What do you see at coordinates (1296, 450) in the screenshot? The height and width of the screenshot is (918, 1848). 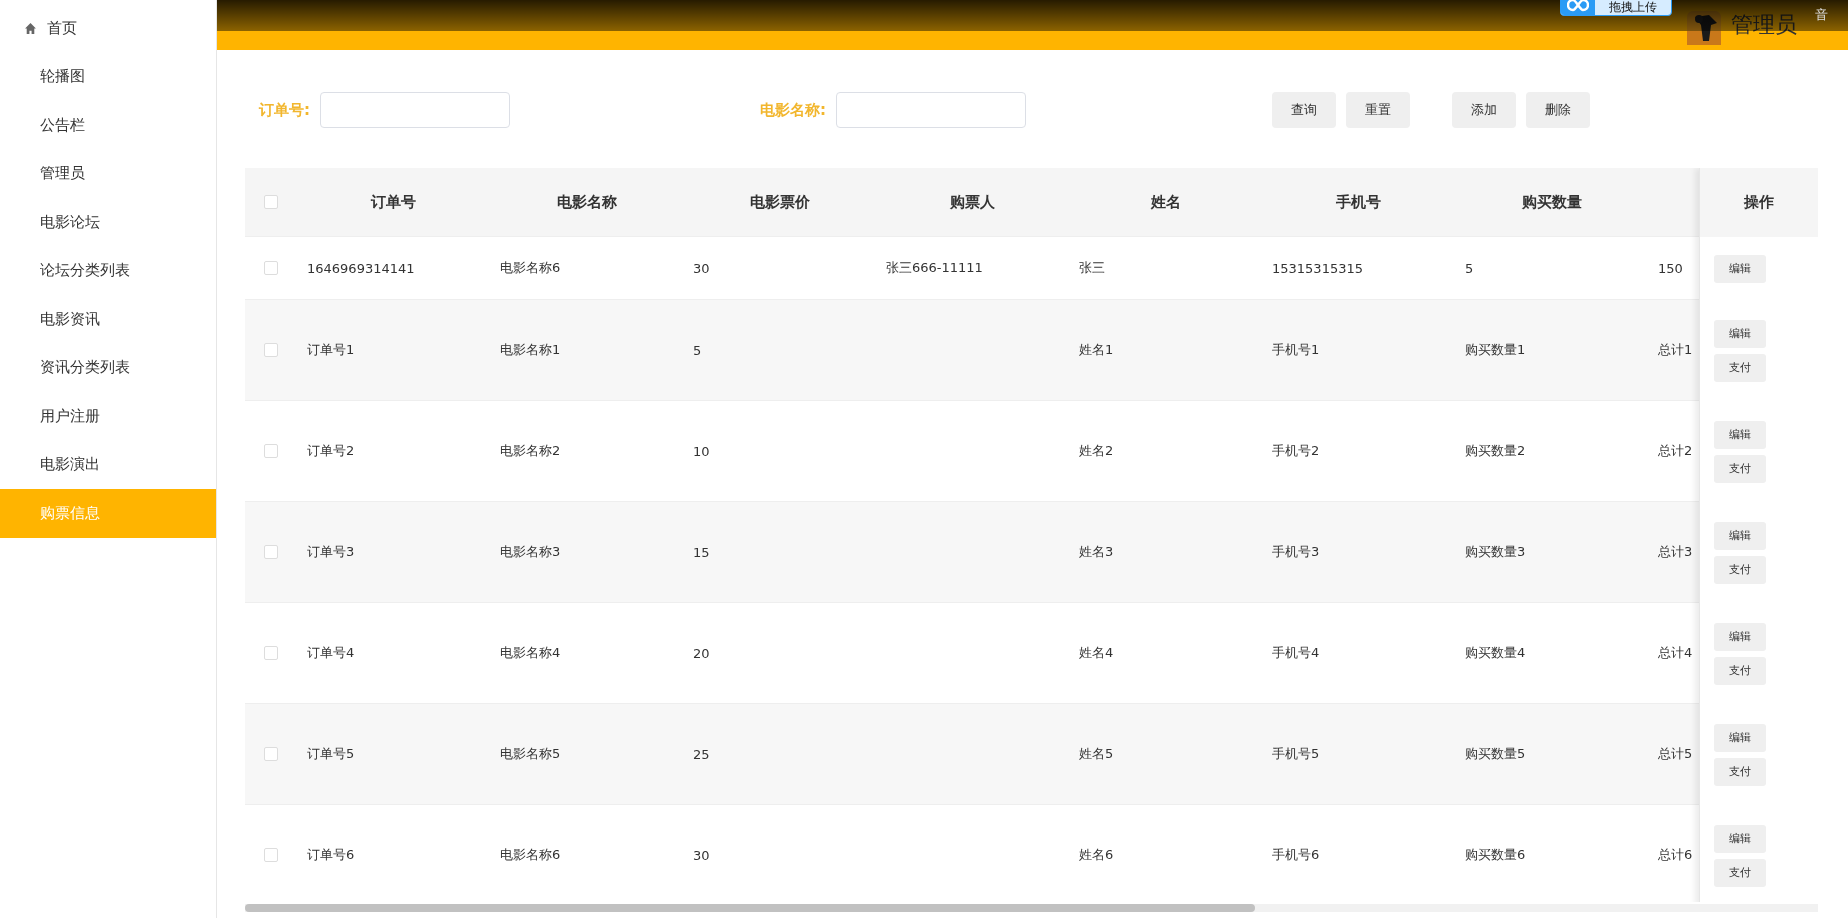 I see `table-cell: 手机号2` at bounding box center [1296, 450].